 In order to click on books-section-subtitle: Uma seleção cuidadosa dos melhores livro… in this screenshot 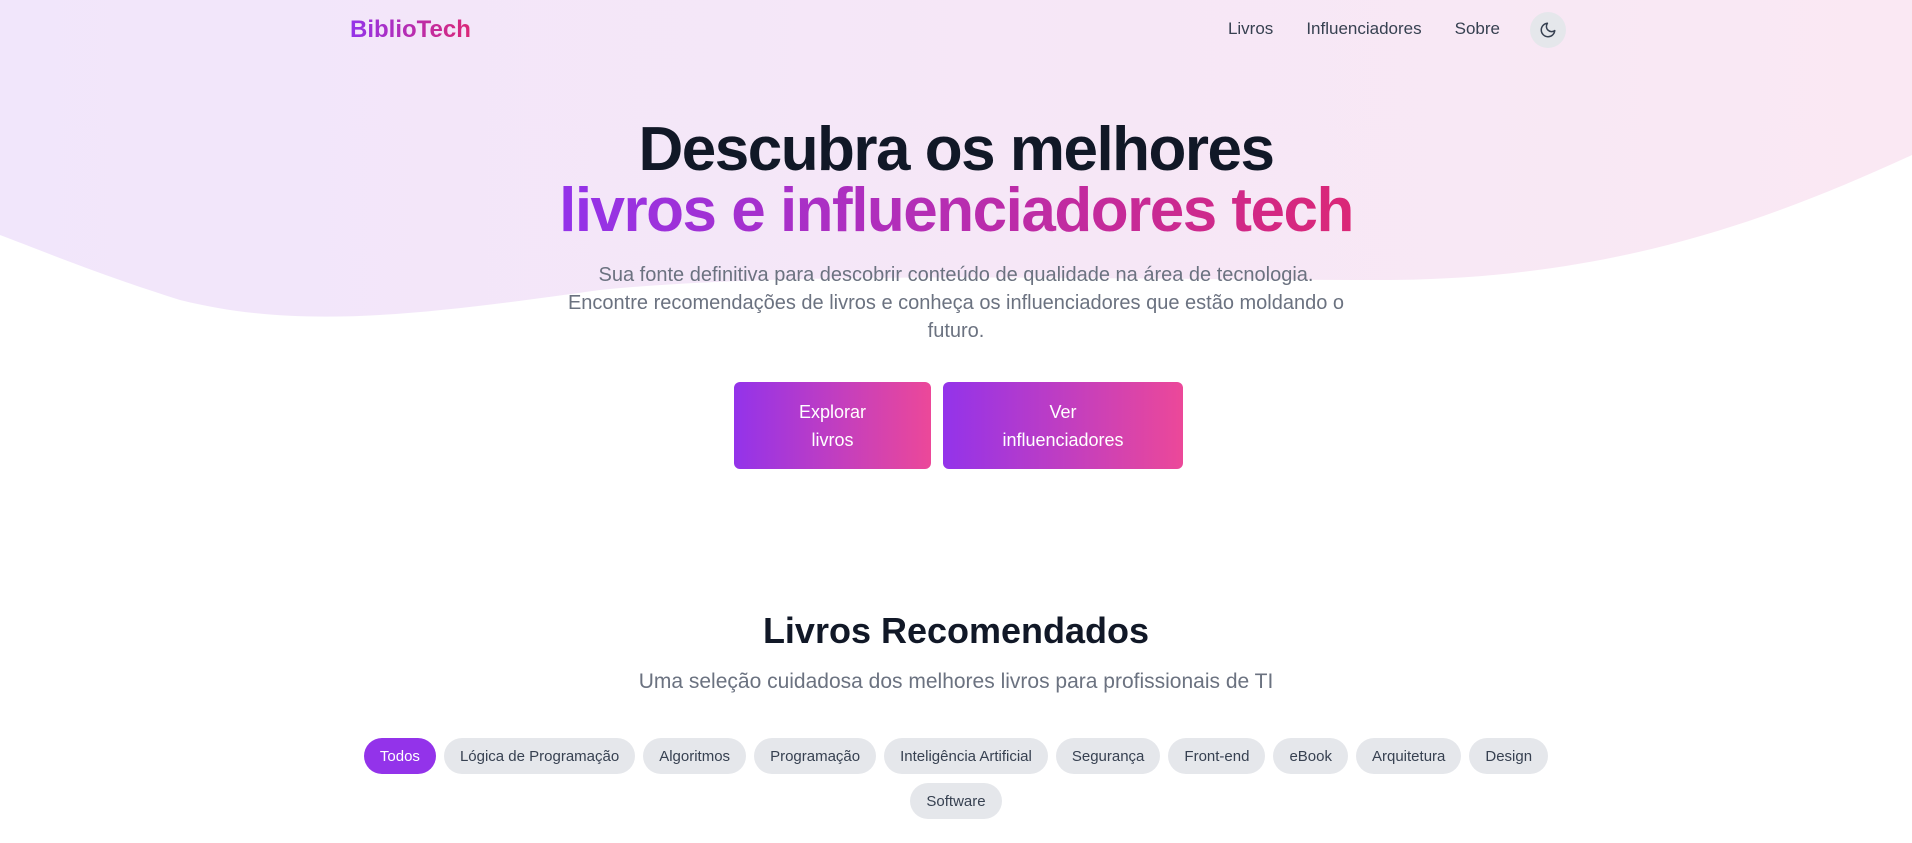, I will do `click(956, 681)`.